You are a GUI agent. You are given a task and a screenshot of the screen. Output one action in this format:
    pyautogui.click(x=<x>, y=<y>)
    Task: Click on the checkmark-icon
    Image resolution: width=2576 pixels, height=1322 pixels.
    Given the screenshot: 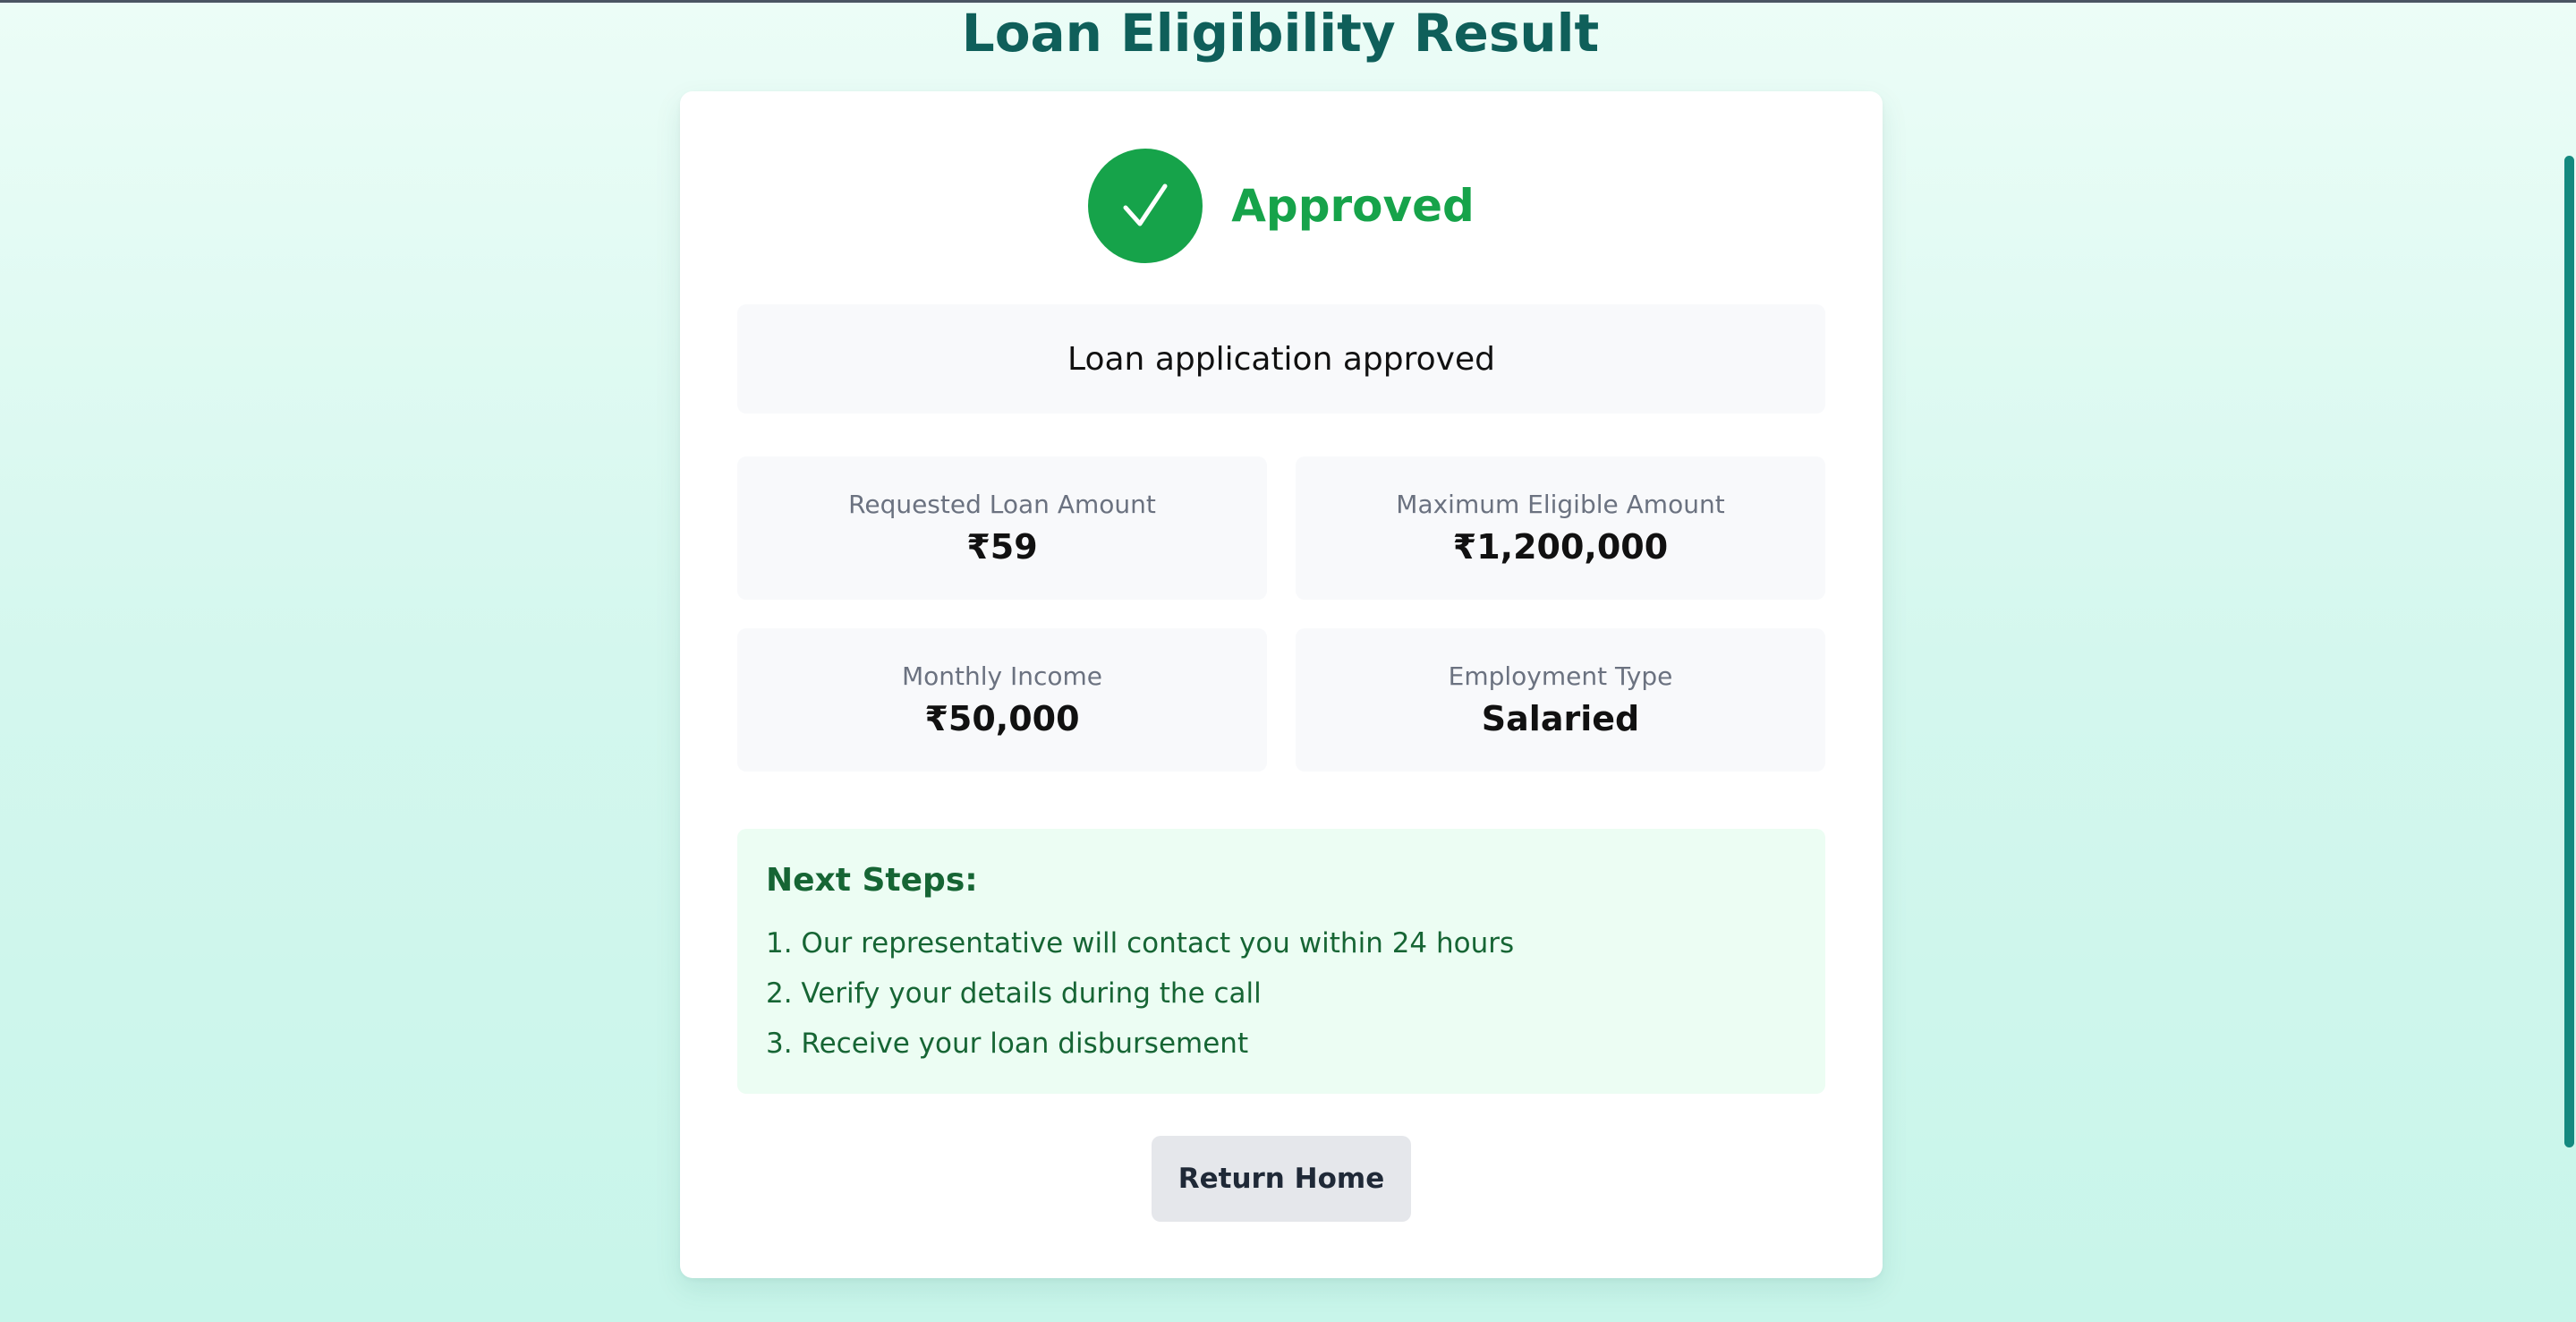 What is the action you would take?
    pyautogui.click(x=1145, y=204)
    